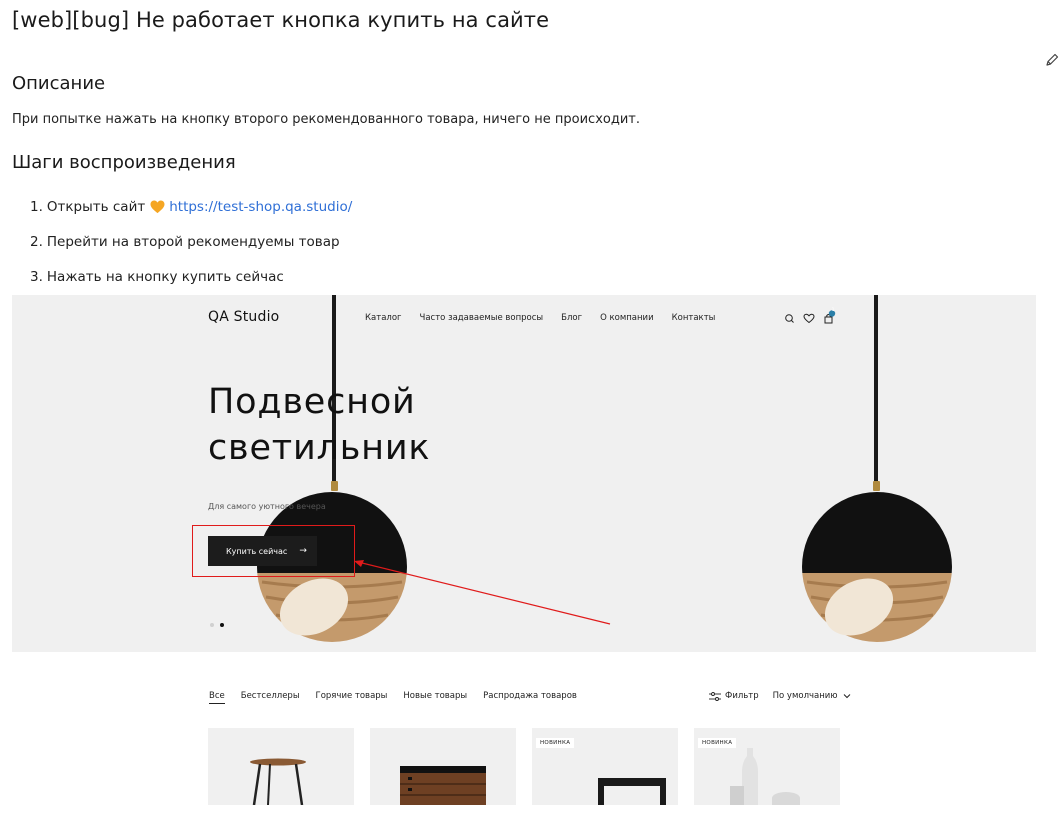 The width and height of the screenshot is (1062, 827). What do you see at coordinates (877, 567) in the screenshot?
I see `pendant-lamp-image` at bounding box center [877, 567].